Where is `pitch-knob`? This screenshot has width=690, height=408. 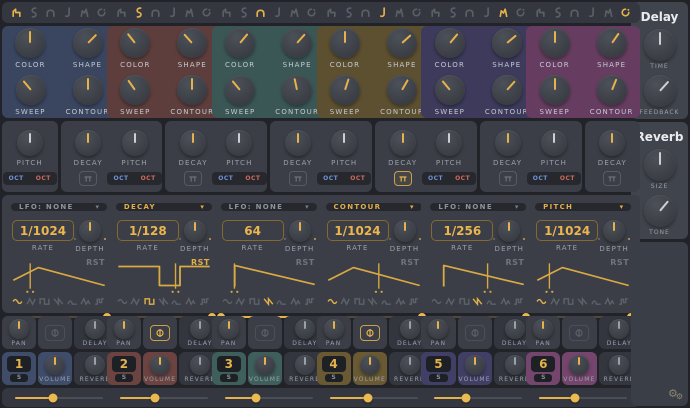
pitch-knob is located at coordinates (239, 143).